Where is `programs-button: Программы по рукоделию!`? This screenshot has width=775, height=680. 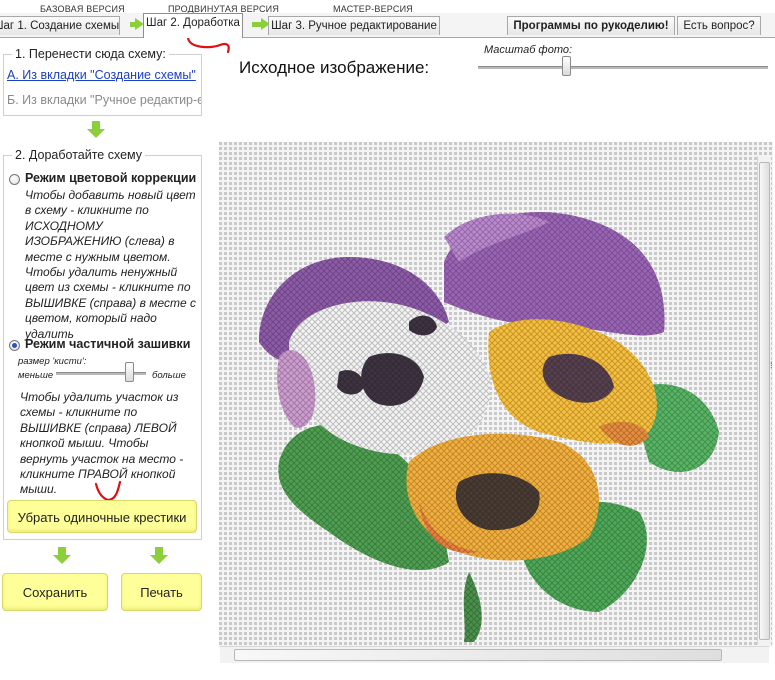 programs-button: Программы по рукоделию! is located at coordinates (591, 25).